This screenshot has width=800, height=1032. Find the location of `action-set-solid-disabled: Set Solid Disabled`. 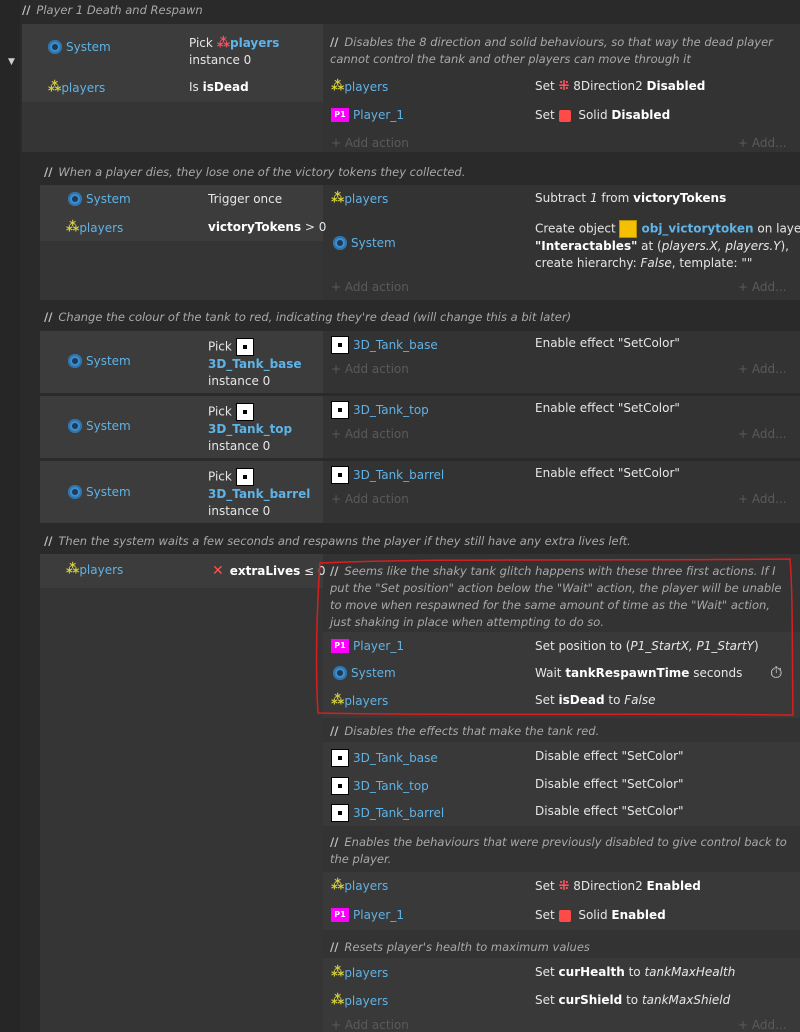

action-set-solid-disabled: Set Solid Disabled is located at coordinates (602, 115).